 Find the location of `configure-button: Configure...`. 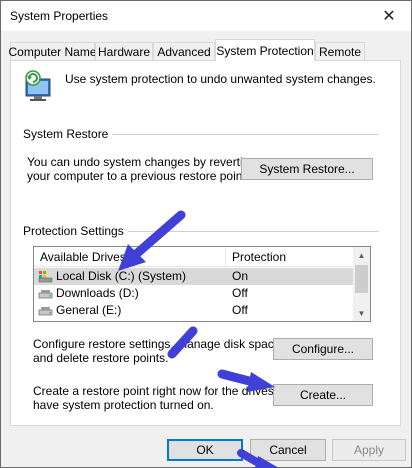

configure-button: Configure... is located at coordinates (323, 349).